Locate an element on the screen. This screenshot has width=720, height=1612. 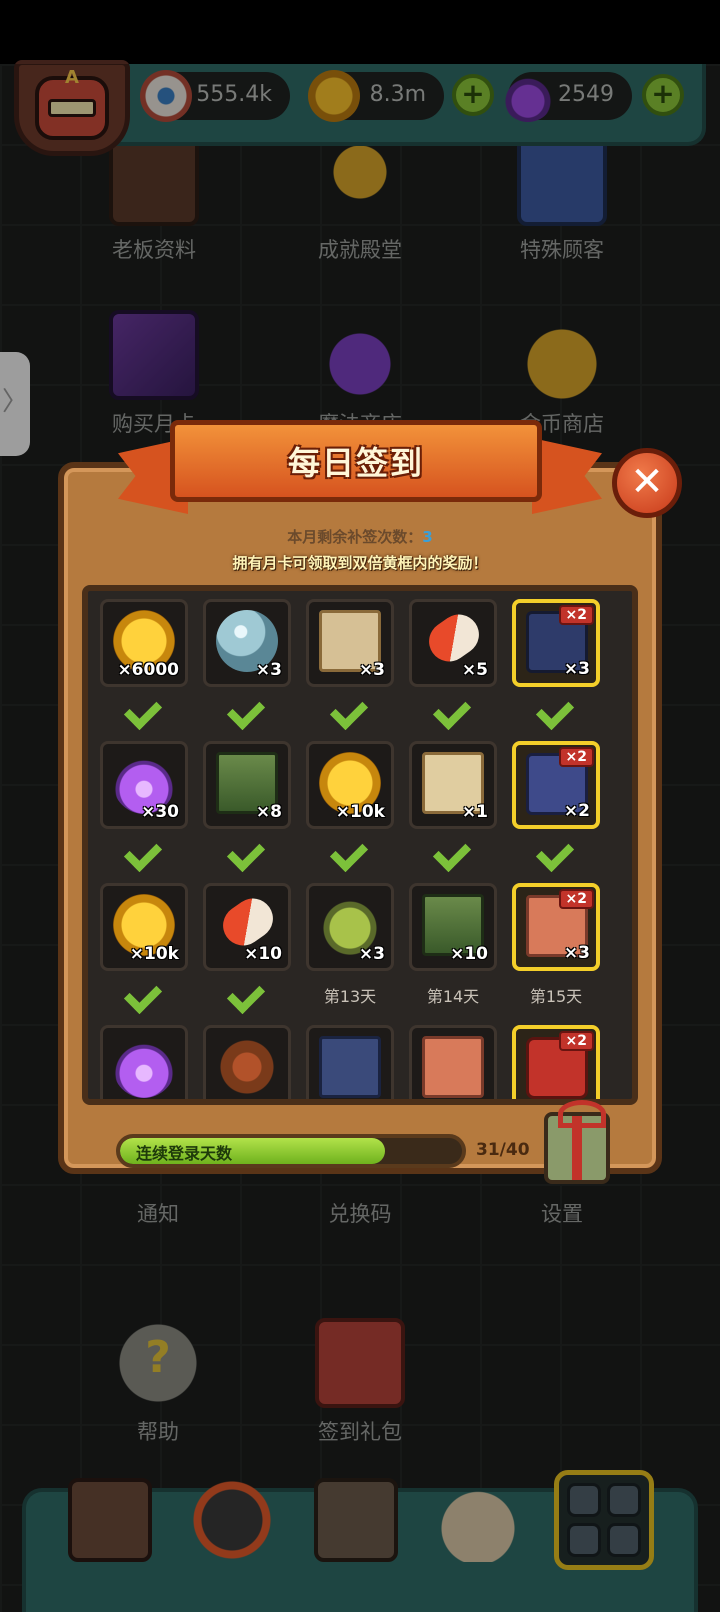
potion-icon is located at coordinates (144, 1067).